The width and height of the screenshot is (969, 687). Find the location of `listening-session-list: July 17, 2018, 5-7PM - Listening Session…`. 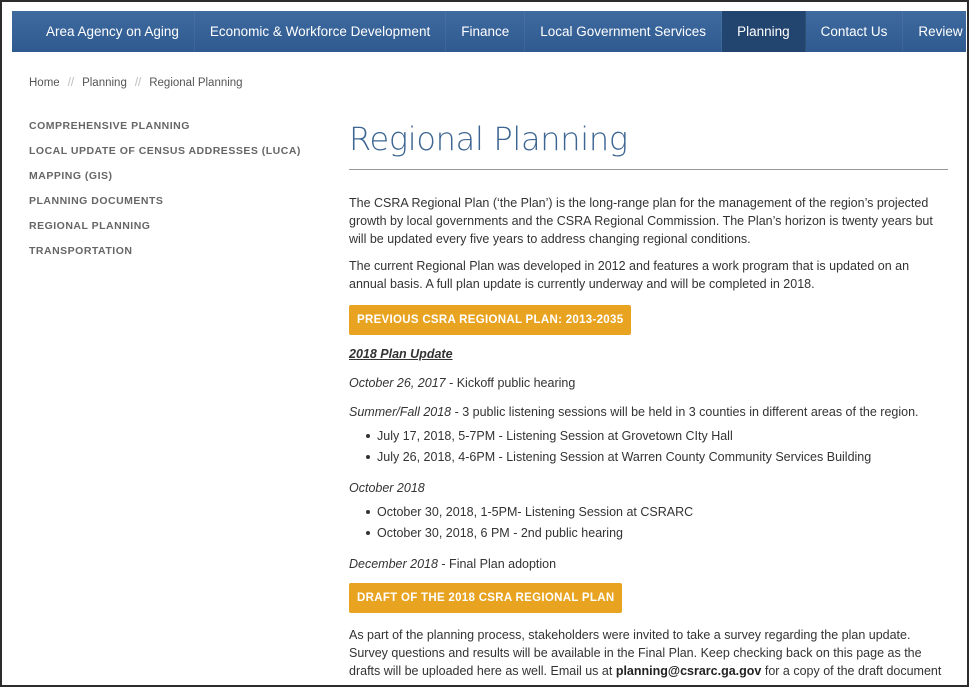

listening-session-list: July 17, 2018, 5-7PM - Listening Session… is located at coordinates (649, 447).